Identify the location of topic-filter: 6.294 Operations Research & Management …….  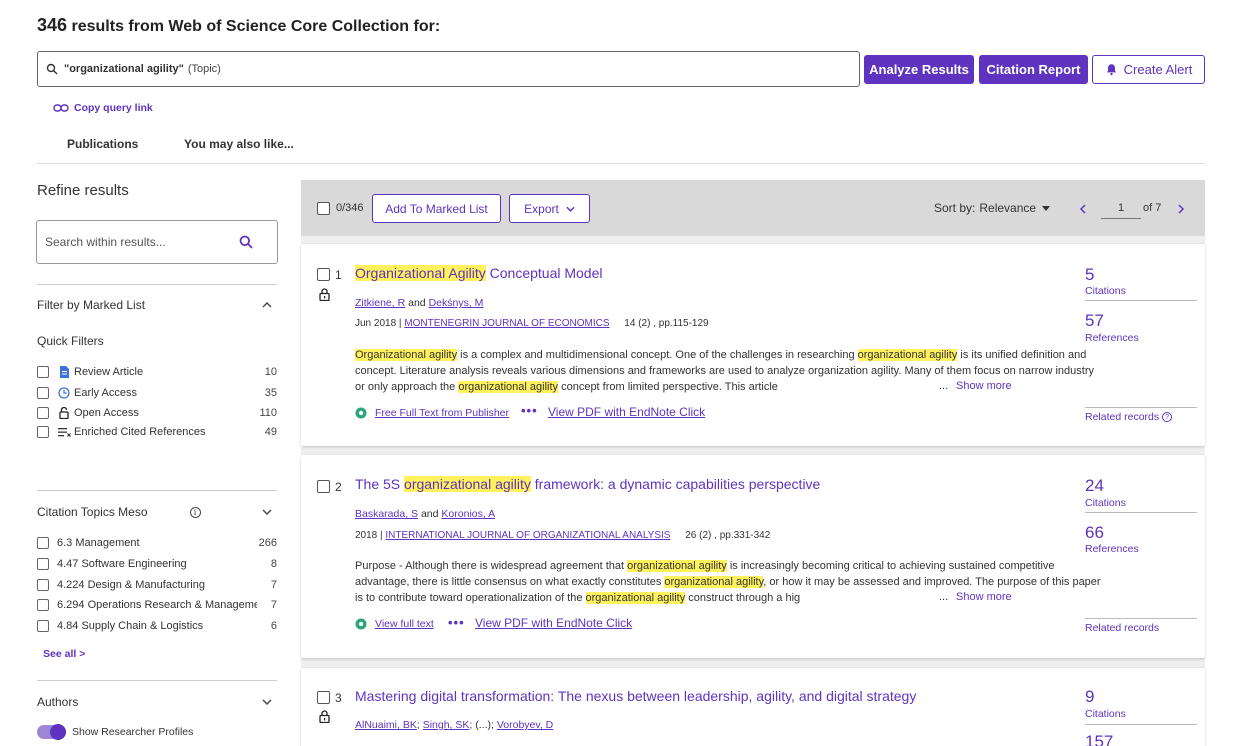
(157, 605).